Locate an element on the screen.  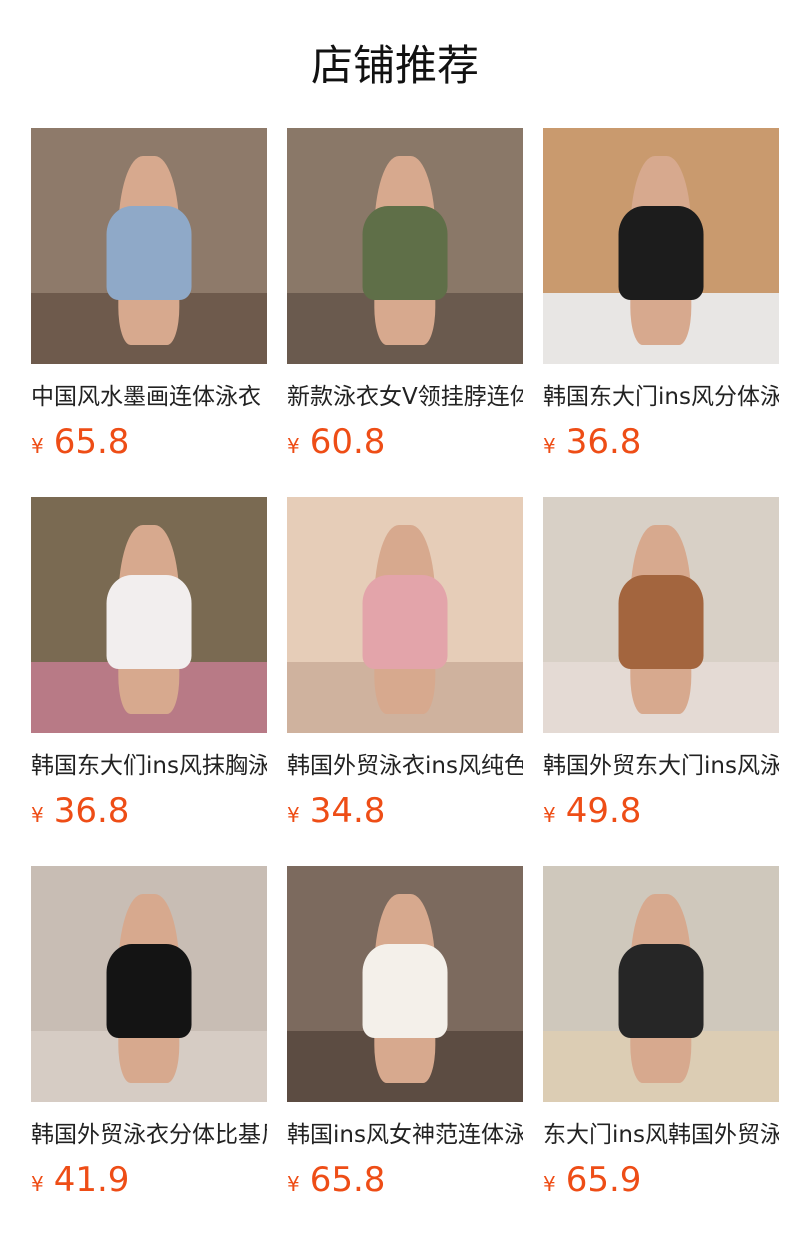
page-title: 店铺推荐 is located at coordinates (394, 65).